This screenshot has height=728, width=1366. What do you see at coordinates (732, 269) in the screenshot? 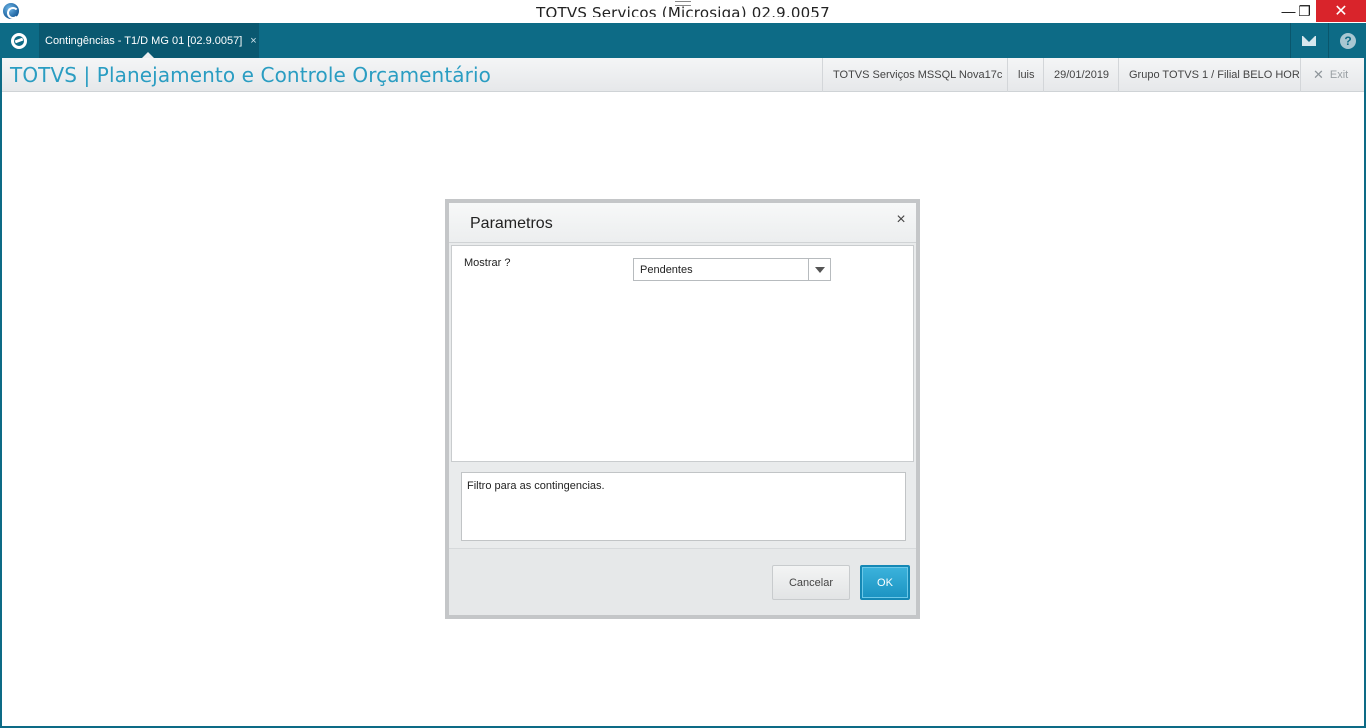
I see `mostrar-select: Pendentes` at bounding box center [732, 269].